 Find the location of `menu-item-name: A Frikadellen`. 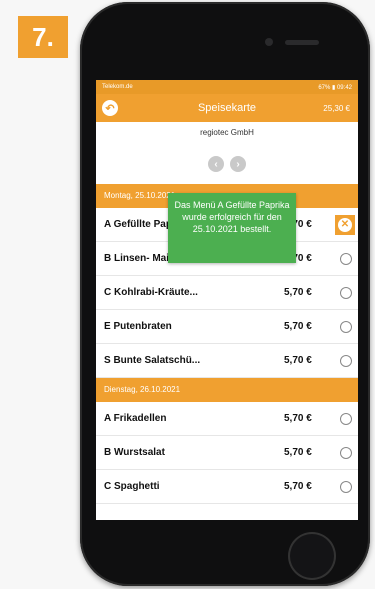

menu-item-name: A Frikadellen is located at coordinates (135, 418).